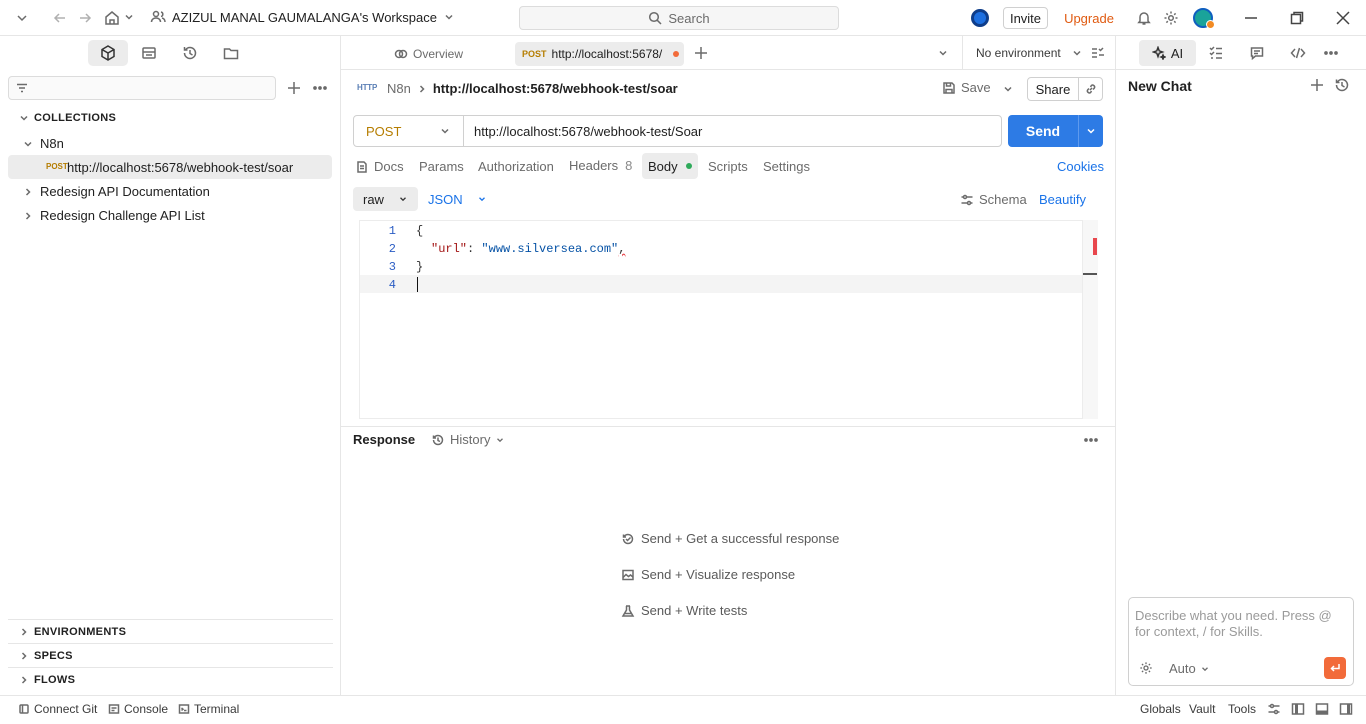  Describe the element at coordinates (555, 88) in the screenshot. I see `request-title: http://localhost:5678/webhook-test/soar` at that location.